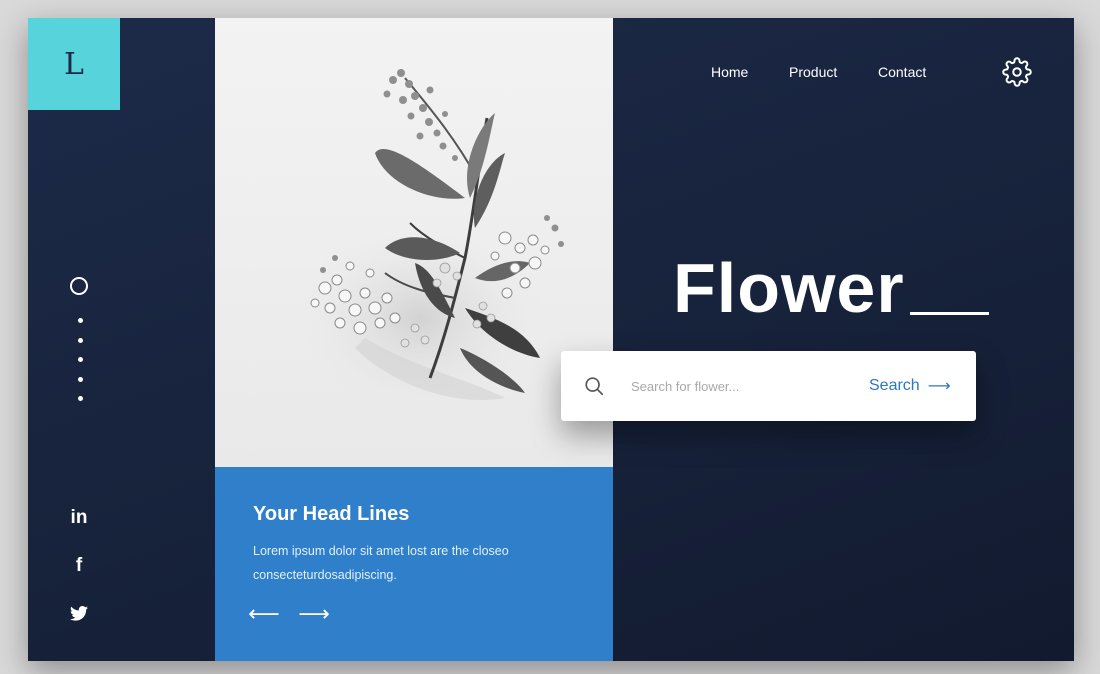 This screenshot has height=674, width=1100. I want to click on search-icon, so click(594, 386).